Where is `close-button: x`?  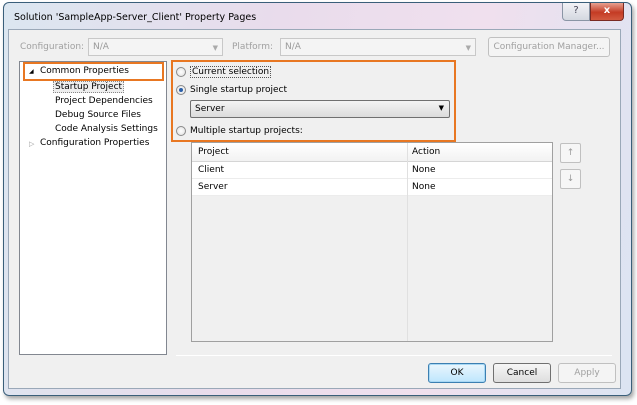
close-button: x is located at coordinates (607, 12).